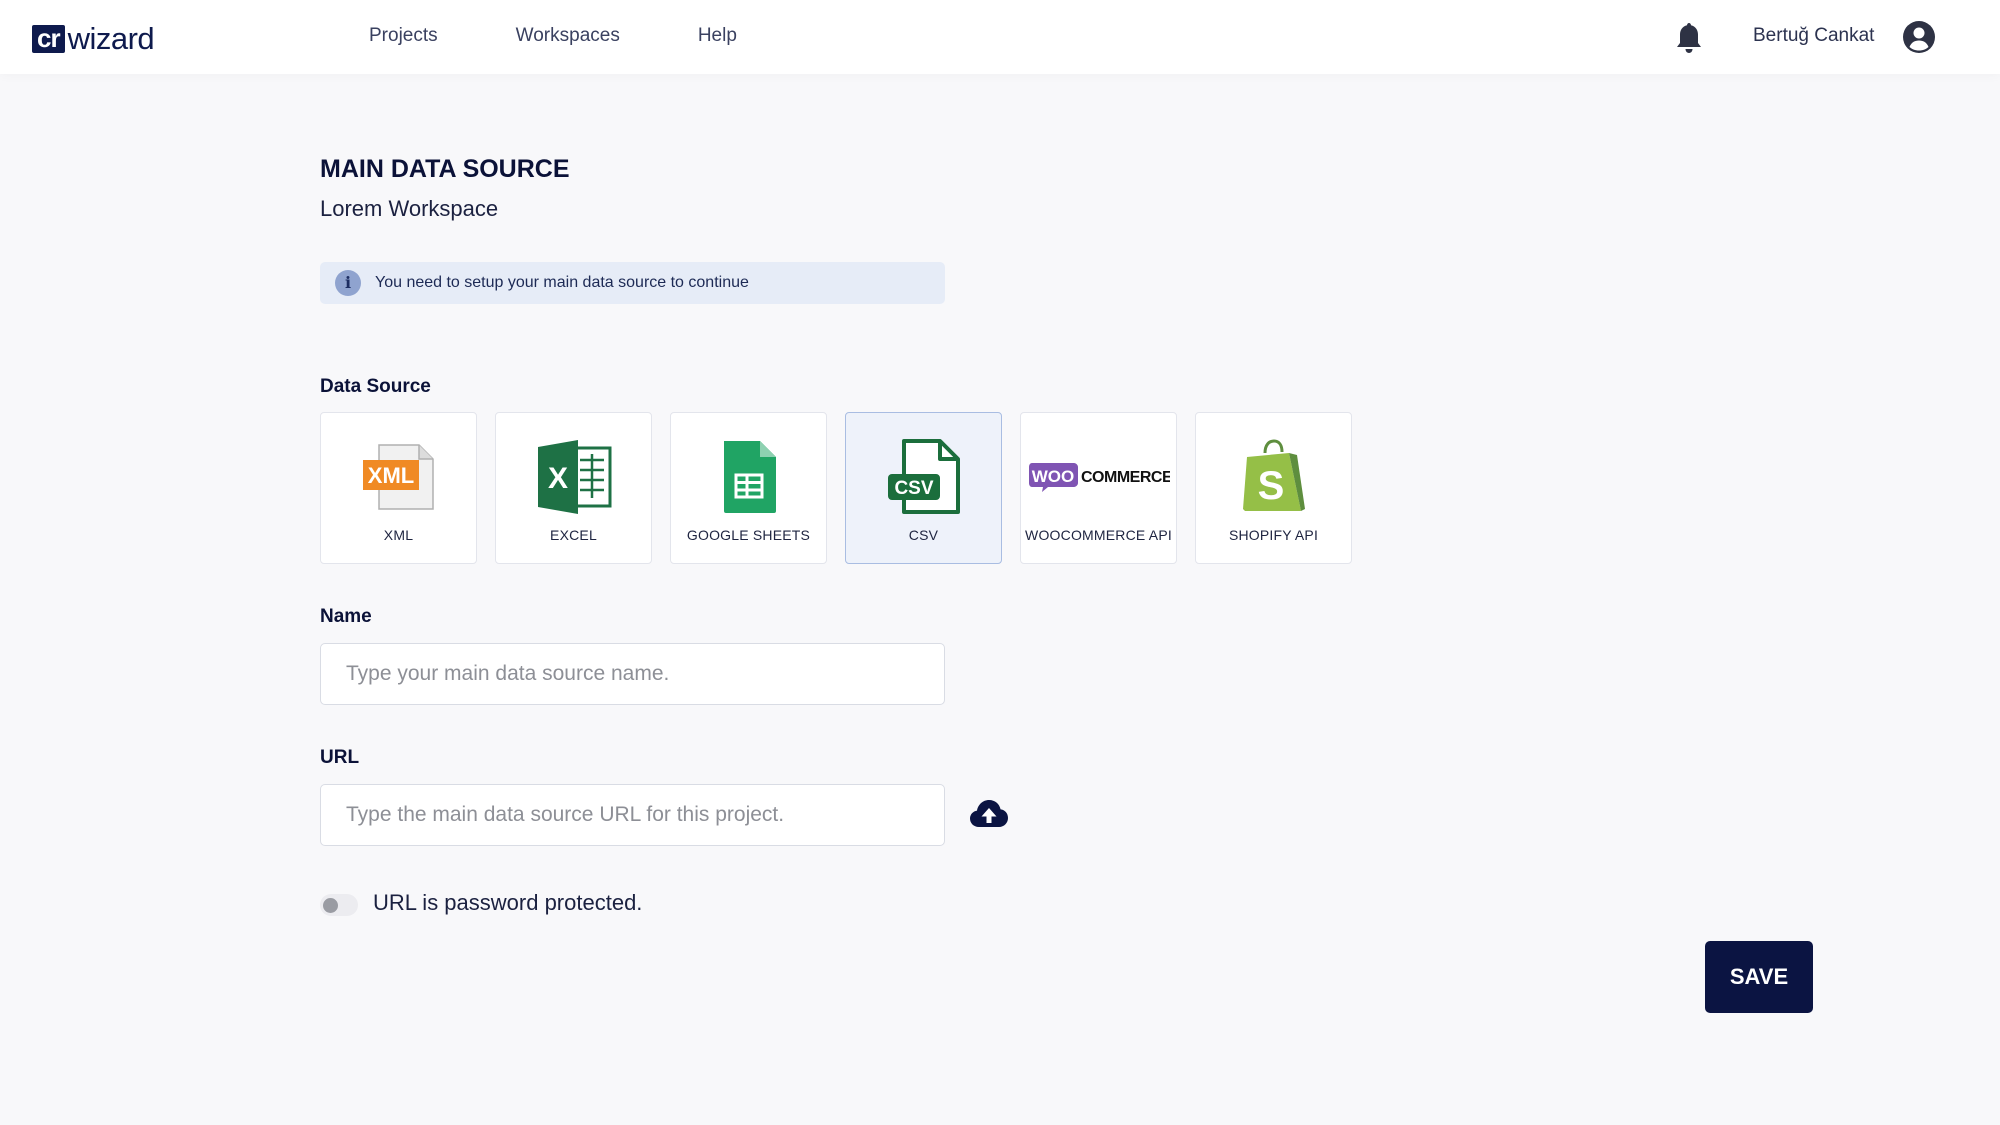 This screenshot has height=1125, width=2000. I want to click on url-label: URL, so click(340, 757).